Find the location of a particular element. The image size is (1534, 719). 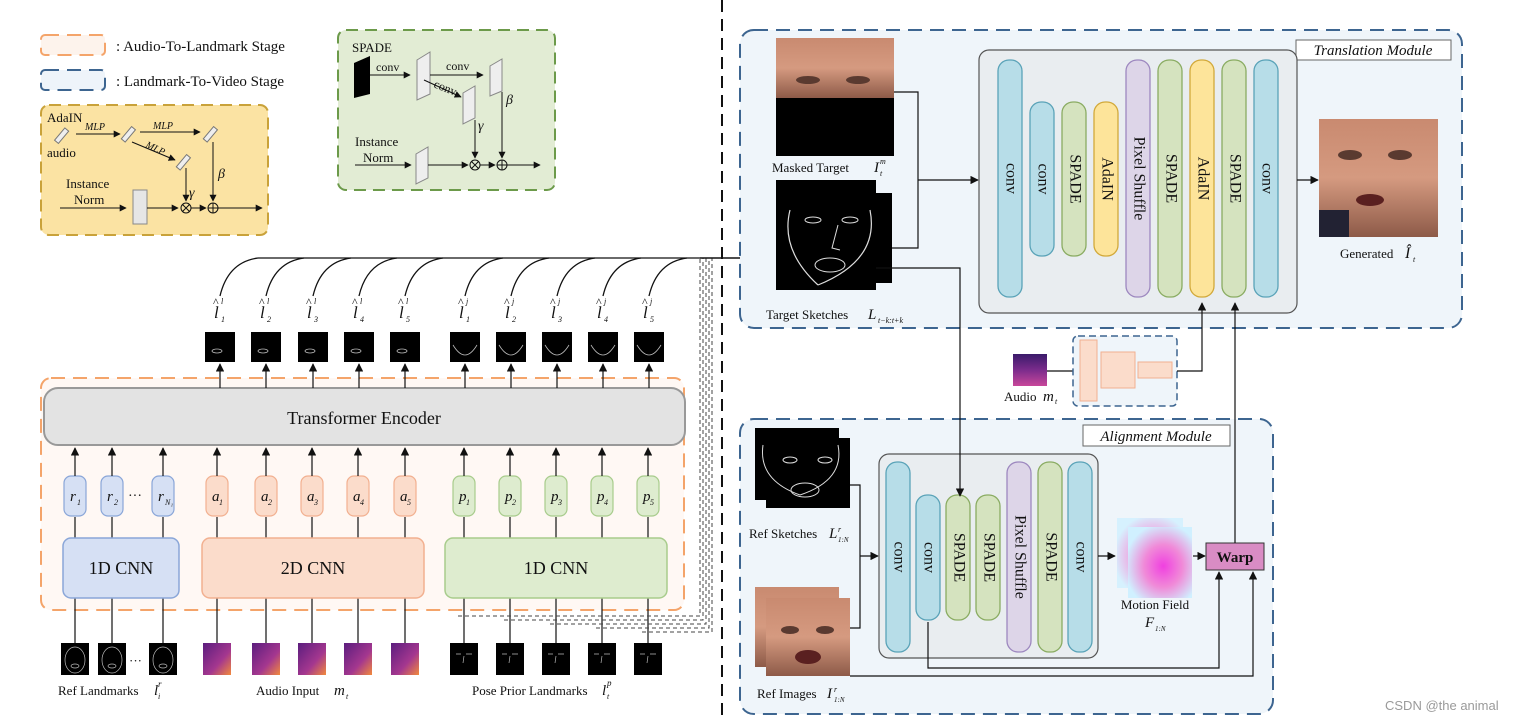

spade-feature-layer is located at coordinates (423, 76).